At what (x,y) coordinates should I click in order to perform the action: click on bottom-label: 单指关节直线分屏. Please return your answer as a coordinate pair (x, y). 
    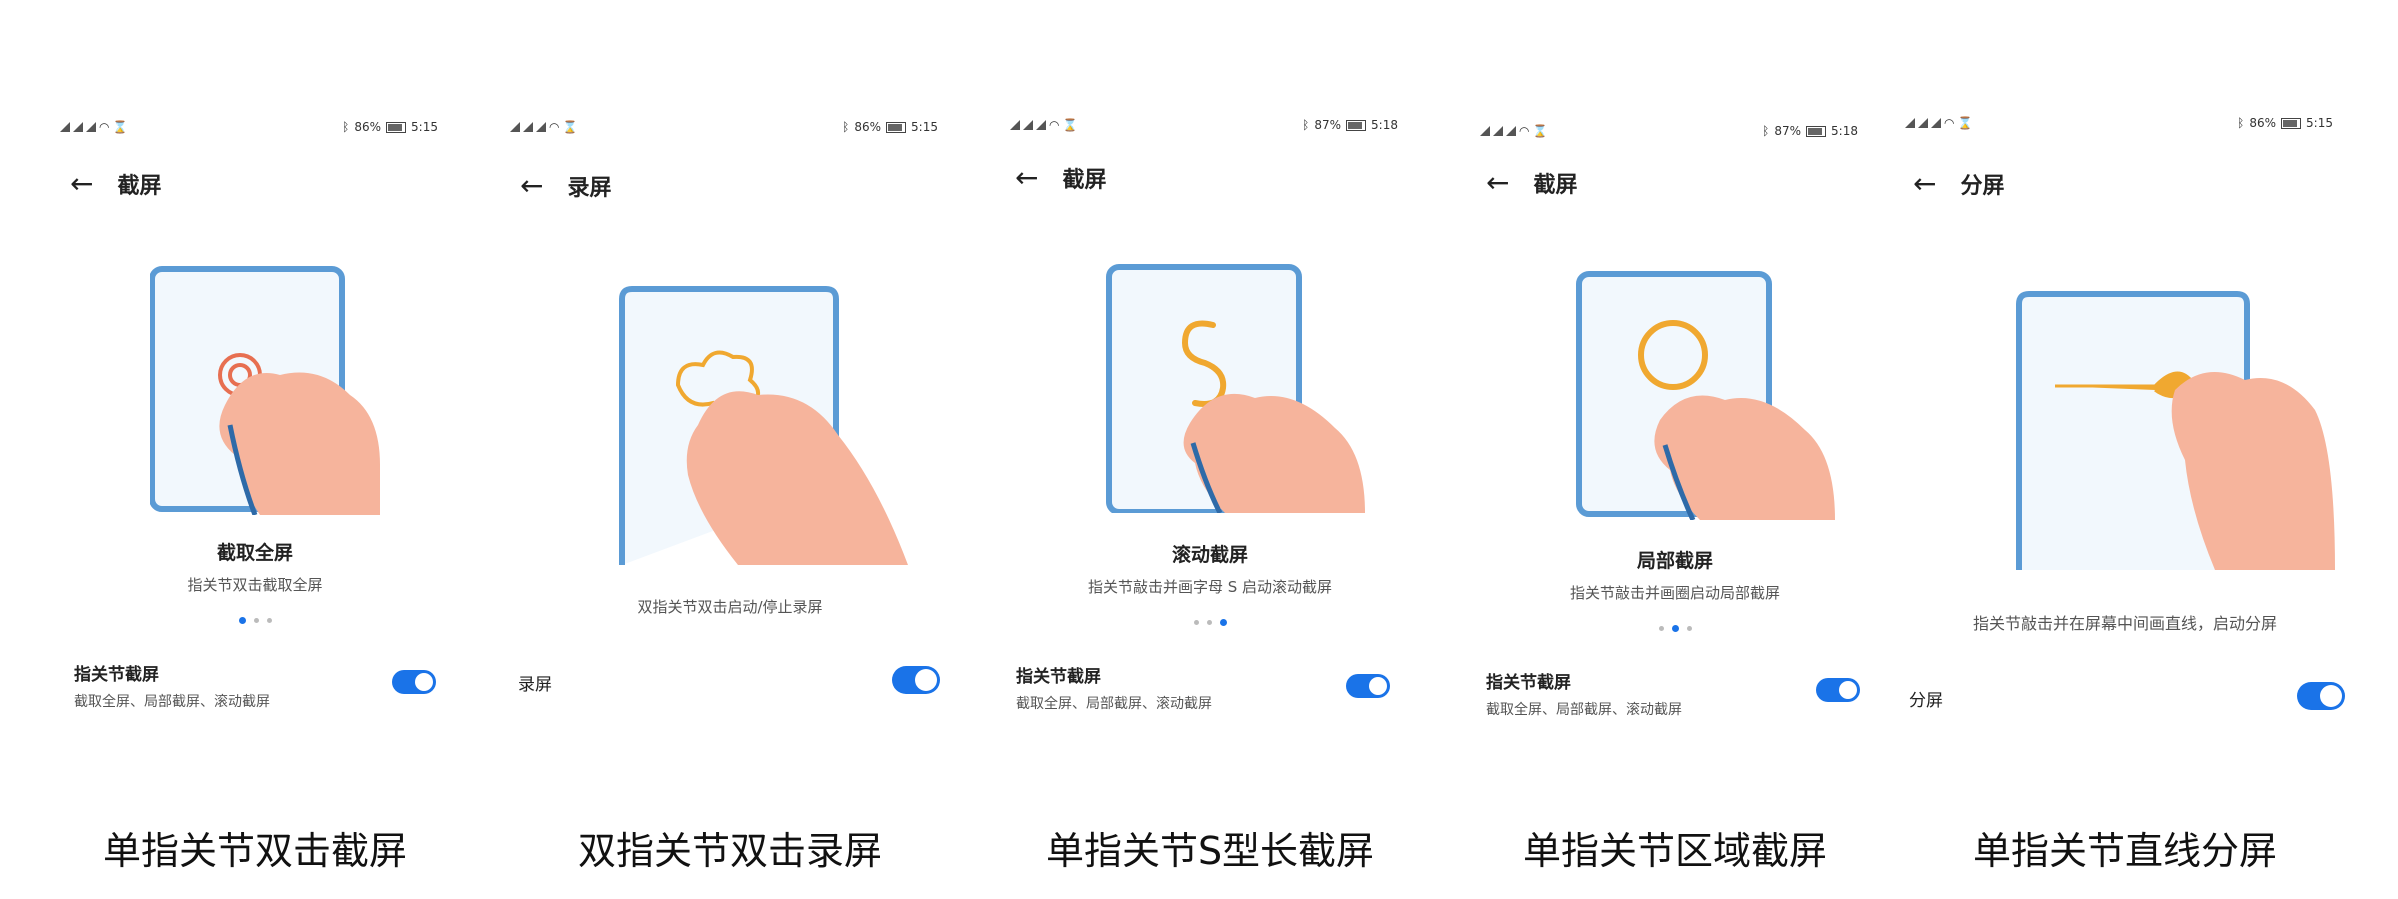
    Looking at the image, I should click on (2124, 851).